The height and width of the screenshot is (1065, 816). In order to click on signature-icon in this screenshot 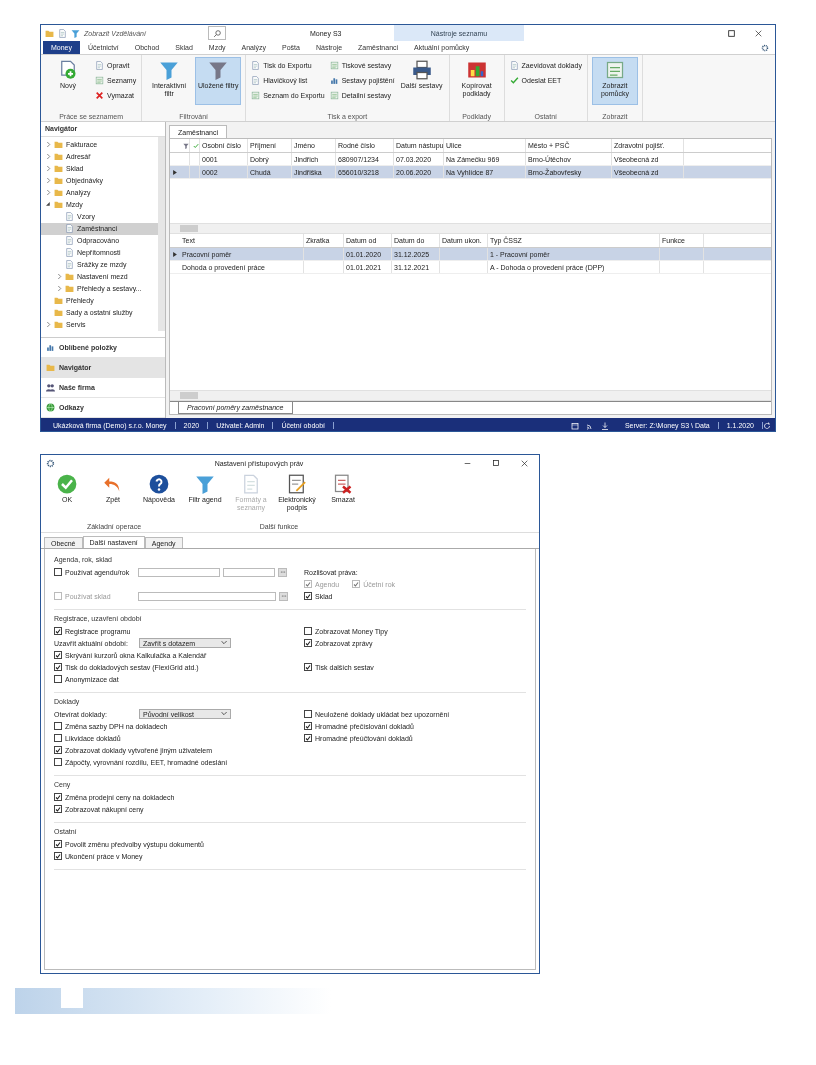, I will do `click(297, 484)`.